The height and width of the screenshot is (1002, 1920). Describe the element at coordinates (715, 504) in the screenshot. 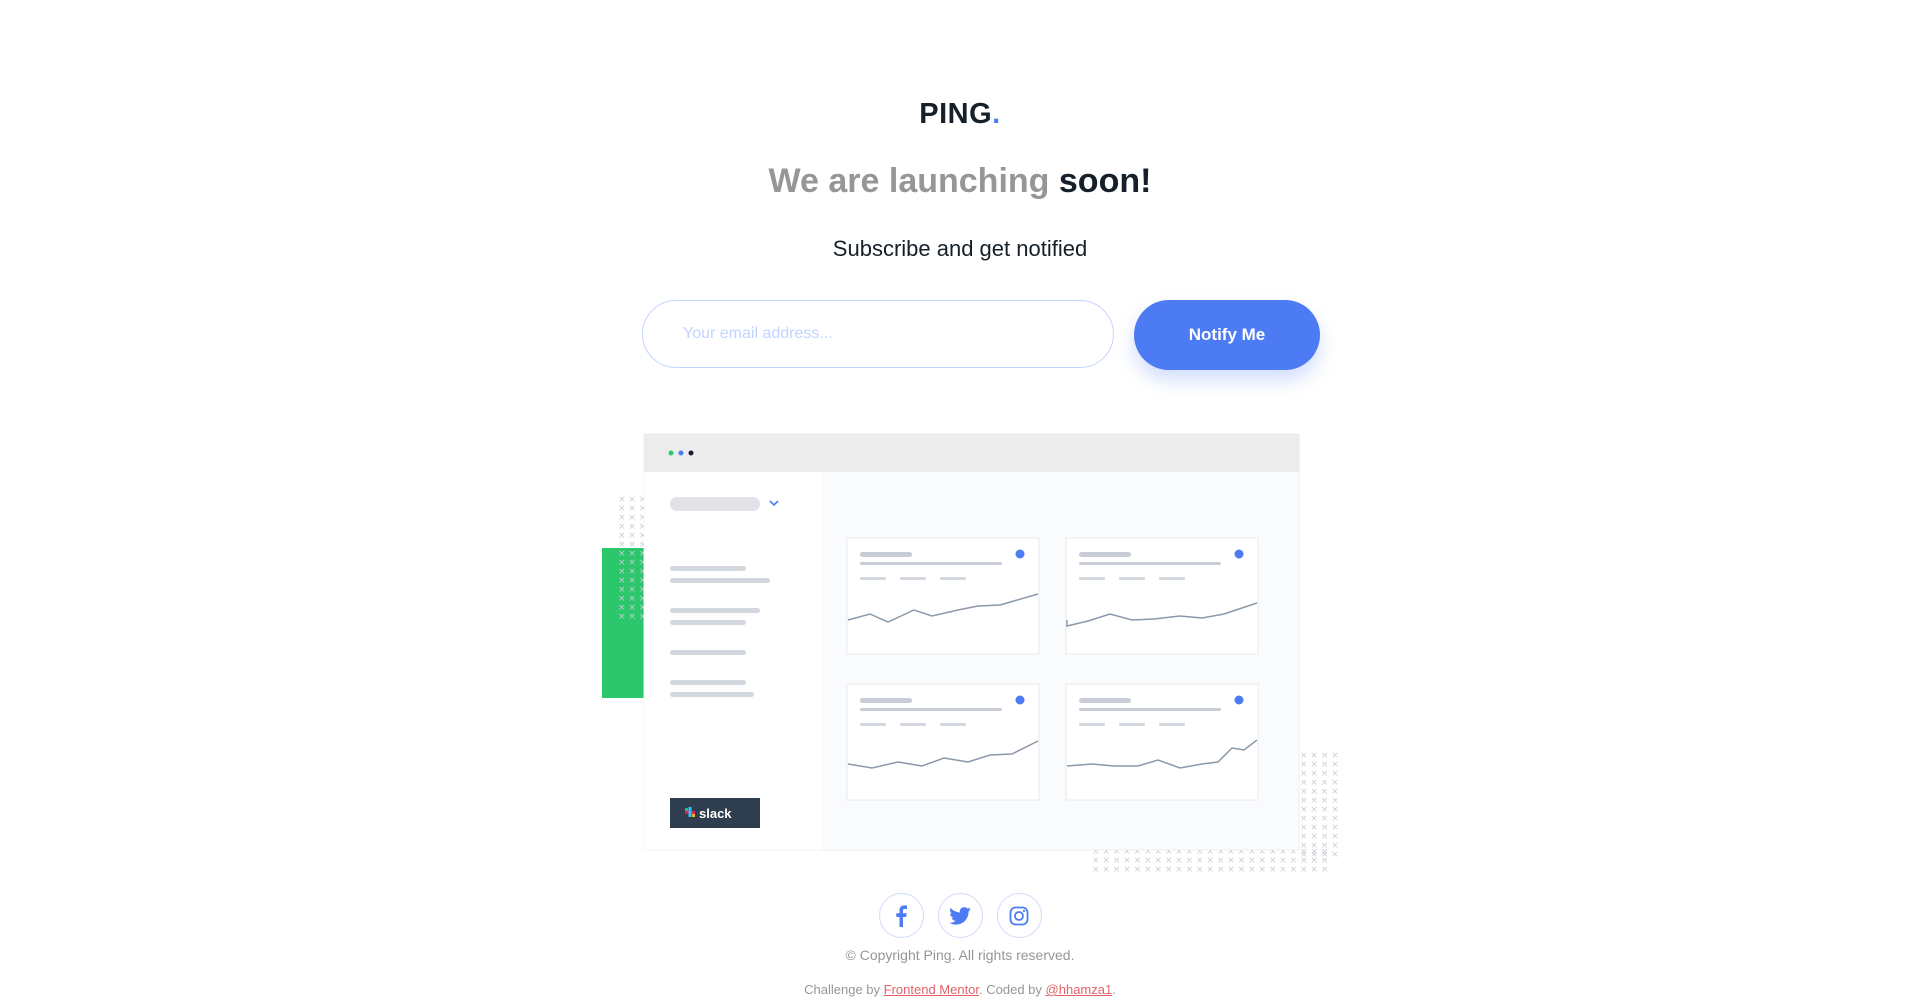

I see `mock-dropdown` at that location.